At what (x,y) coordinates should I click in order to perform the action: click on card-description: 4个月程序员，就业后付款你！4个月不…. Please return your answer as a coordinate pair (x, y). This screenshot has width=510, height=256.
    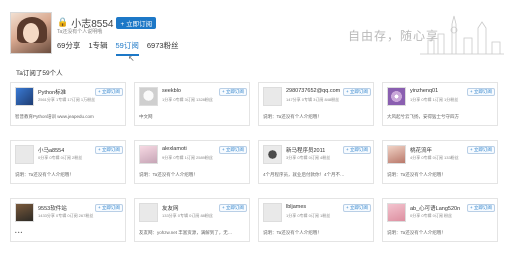
    Looking at the image, I should click on (304, 174).